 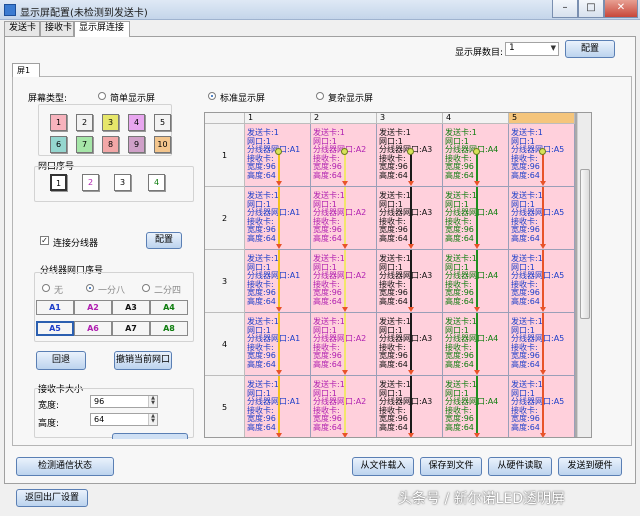 I want to click on radio-standard-screen-label: 标准显示屏, so click(x=243, y=99).